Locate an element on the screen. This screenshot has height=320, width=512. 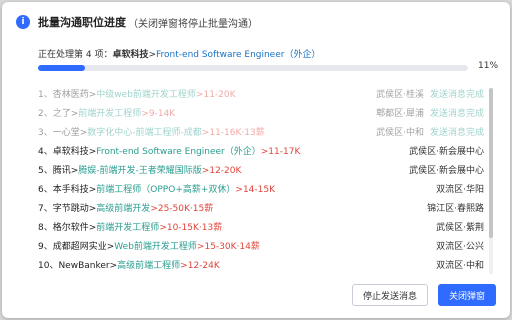
job-salary: >11-16K·13薪 is located at coordinates (233, 133).